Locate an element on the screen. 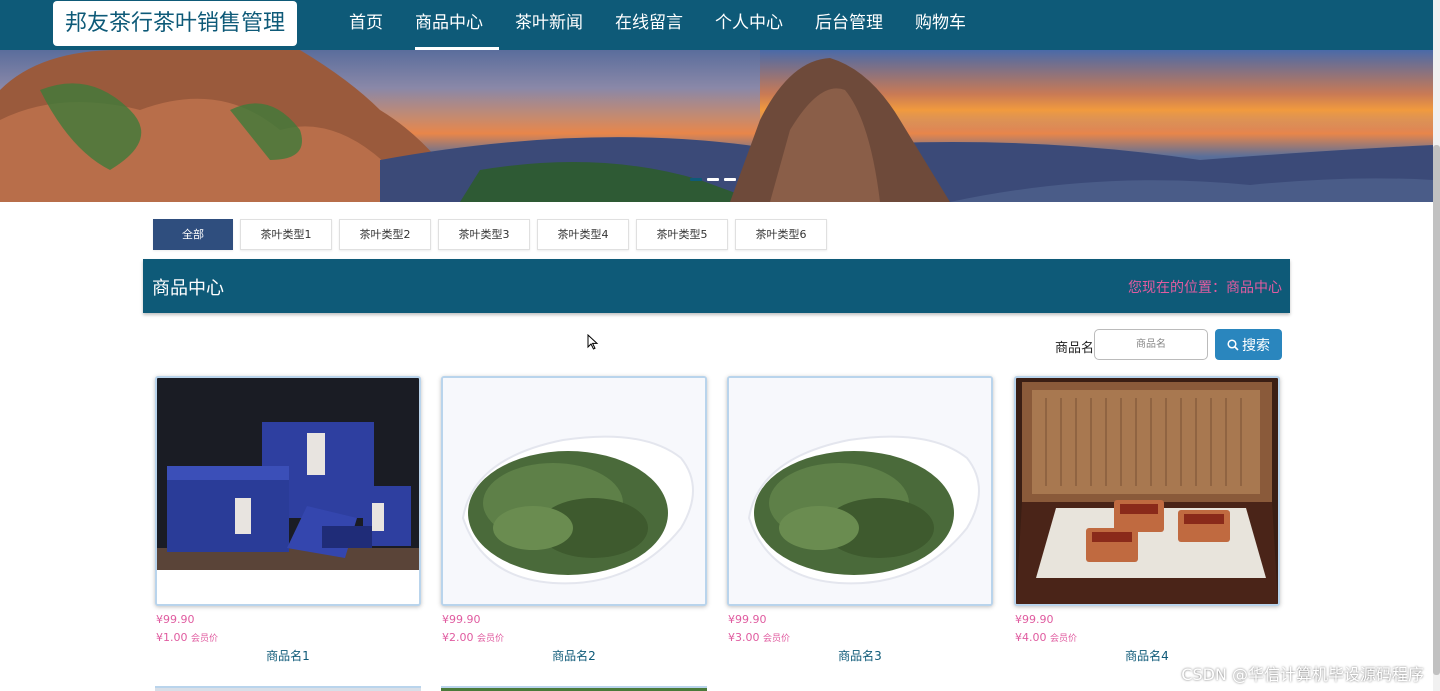  breadcrumb: 您现在的位置：商品中心 is located at coordinates (1205, 288).